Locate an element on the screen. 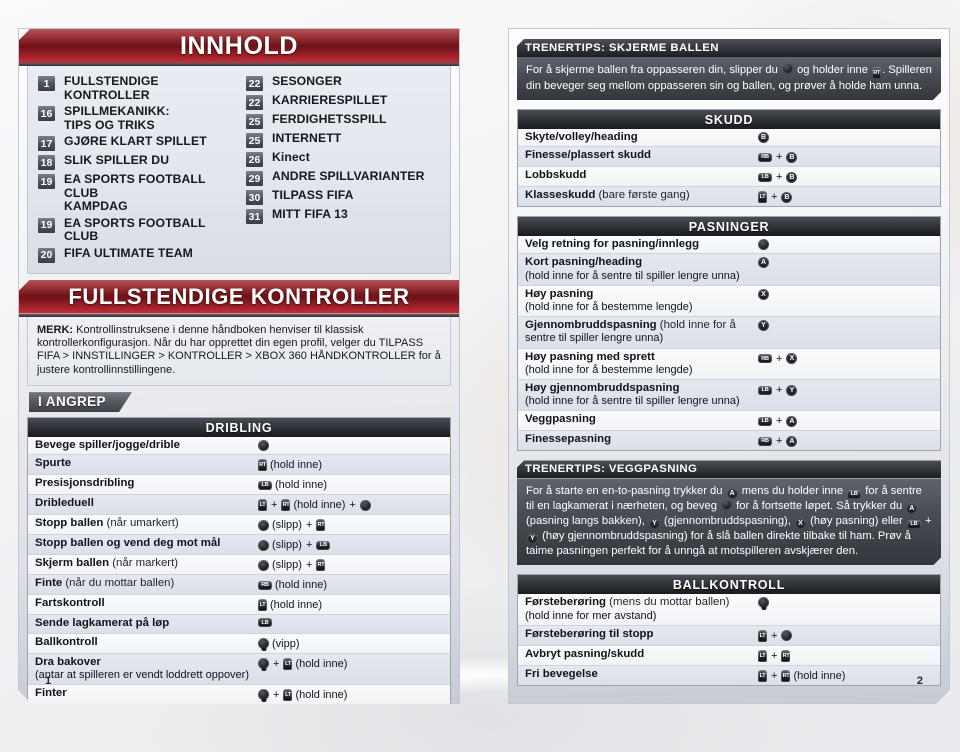 This screenshot has height=752, width=960. toc-item: 29 ANDRE SPILLVARIANTER is located at coordinates (343, 178).